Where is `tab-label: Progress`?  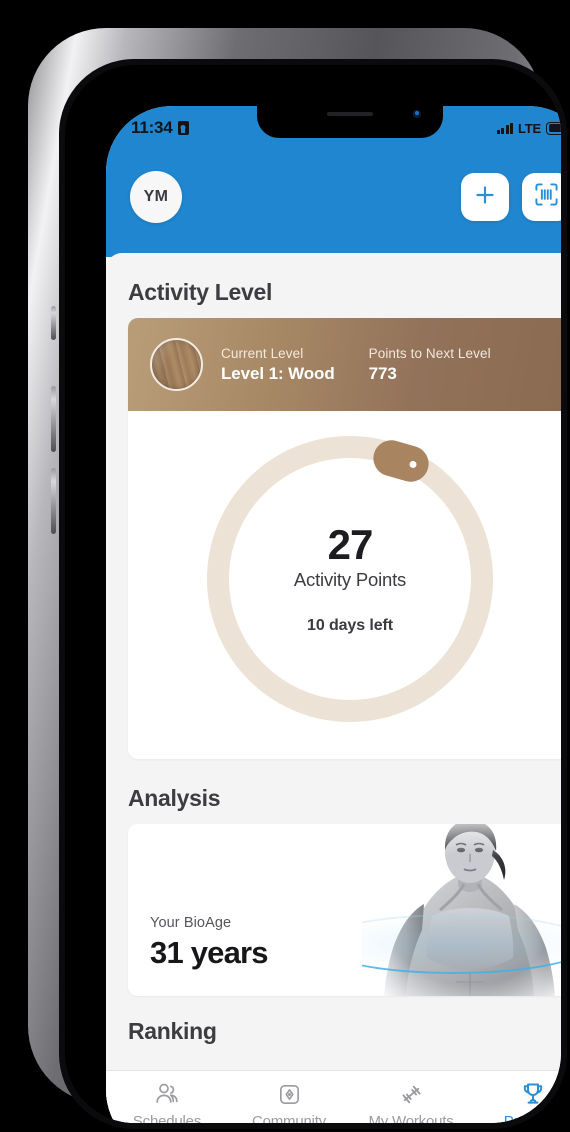
tab-label: Progress is located at coordinates (532, 1118).